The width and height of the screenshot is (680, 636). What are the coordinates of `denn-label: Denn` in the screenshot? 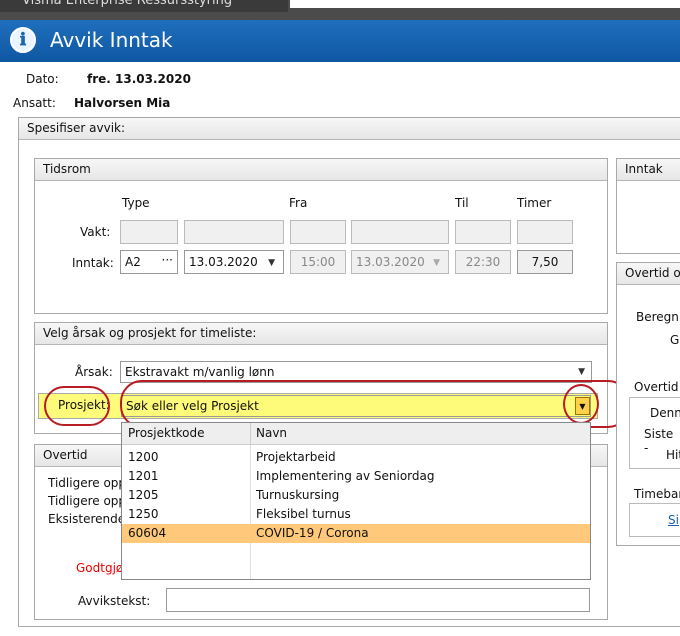 It's located at (665, 413).